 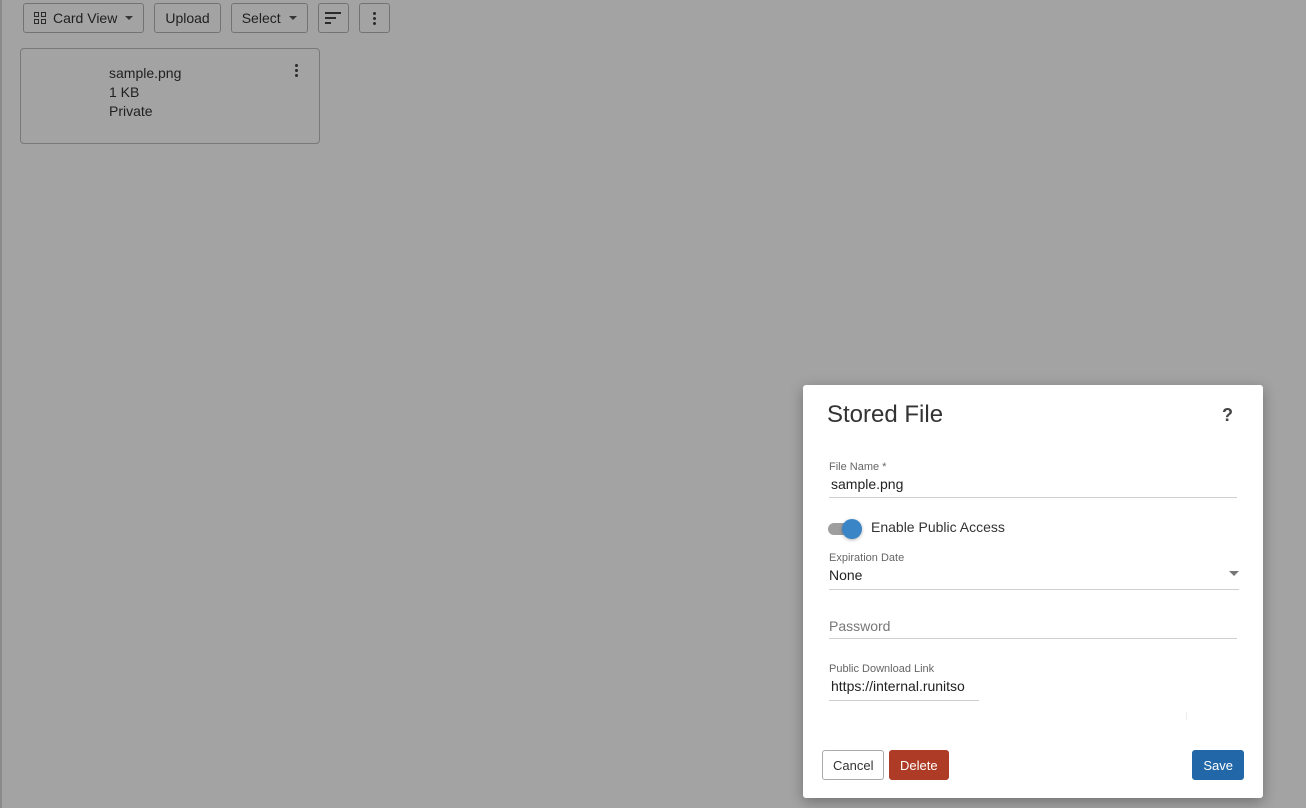 I want to click on public-access-toggle, so click(x=845, y=529).